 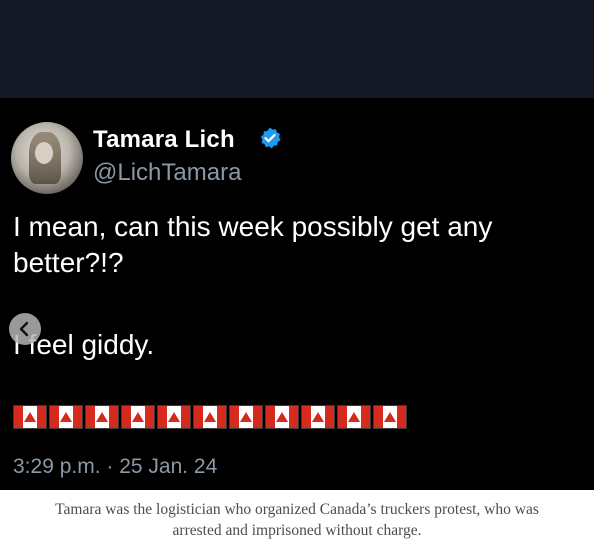 What do you see at coordinates (115, 466) in the screenshot?
I see `tweet-timestamp: 3:29 p.m. · 25 Jan. 24` at bounding box center [115, 466].